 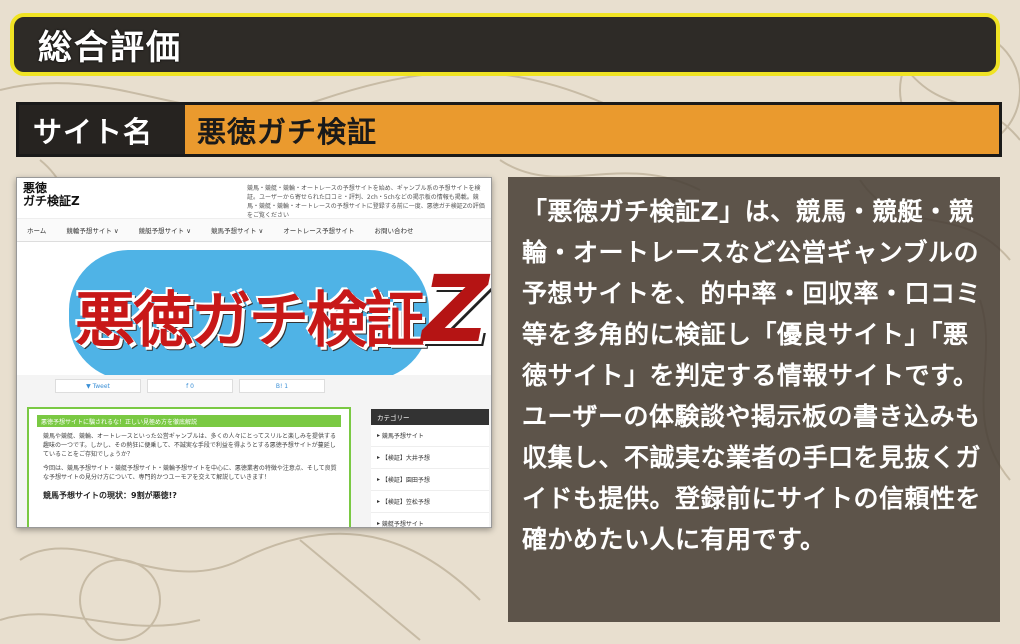 I want to click on thumb-sidebar-item: ▸ 競馬予想サイト, so click(x=430, y=436).